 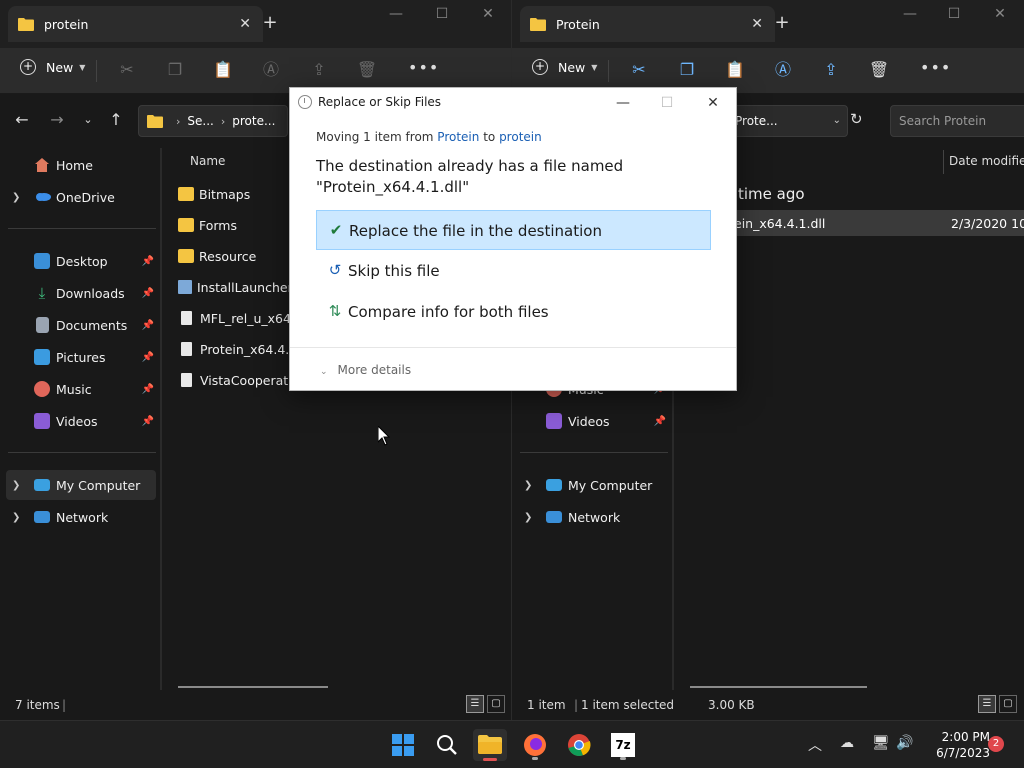 What do you see at coordinates (986, 161) in the screenshot?
I see `column-header-date-modified: Date modified` at bounding box center [986, 161].